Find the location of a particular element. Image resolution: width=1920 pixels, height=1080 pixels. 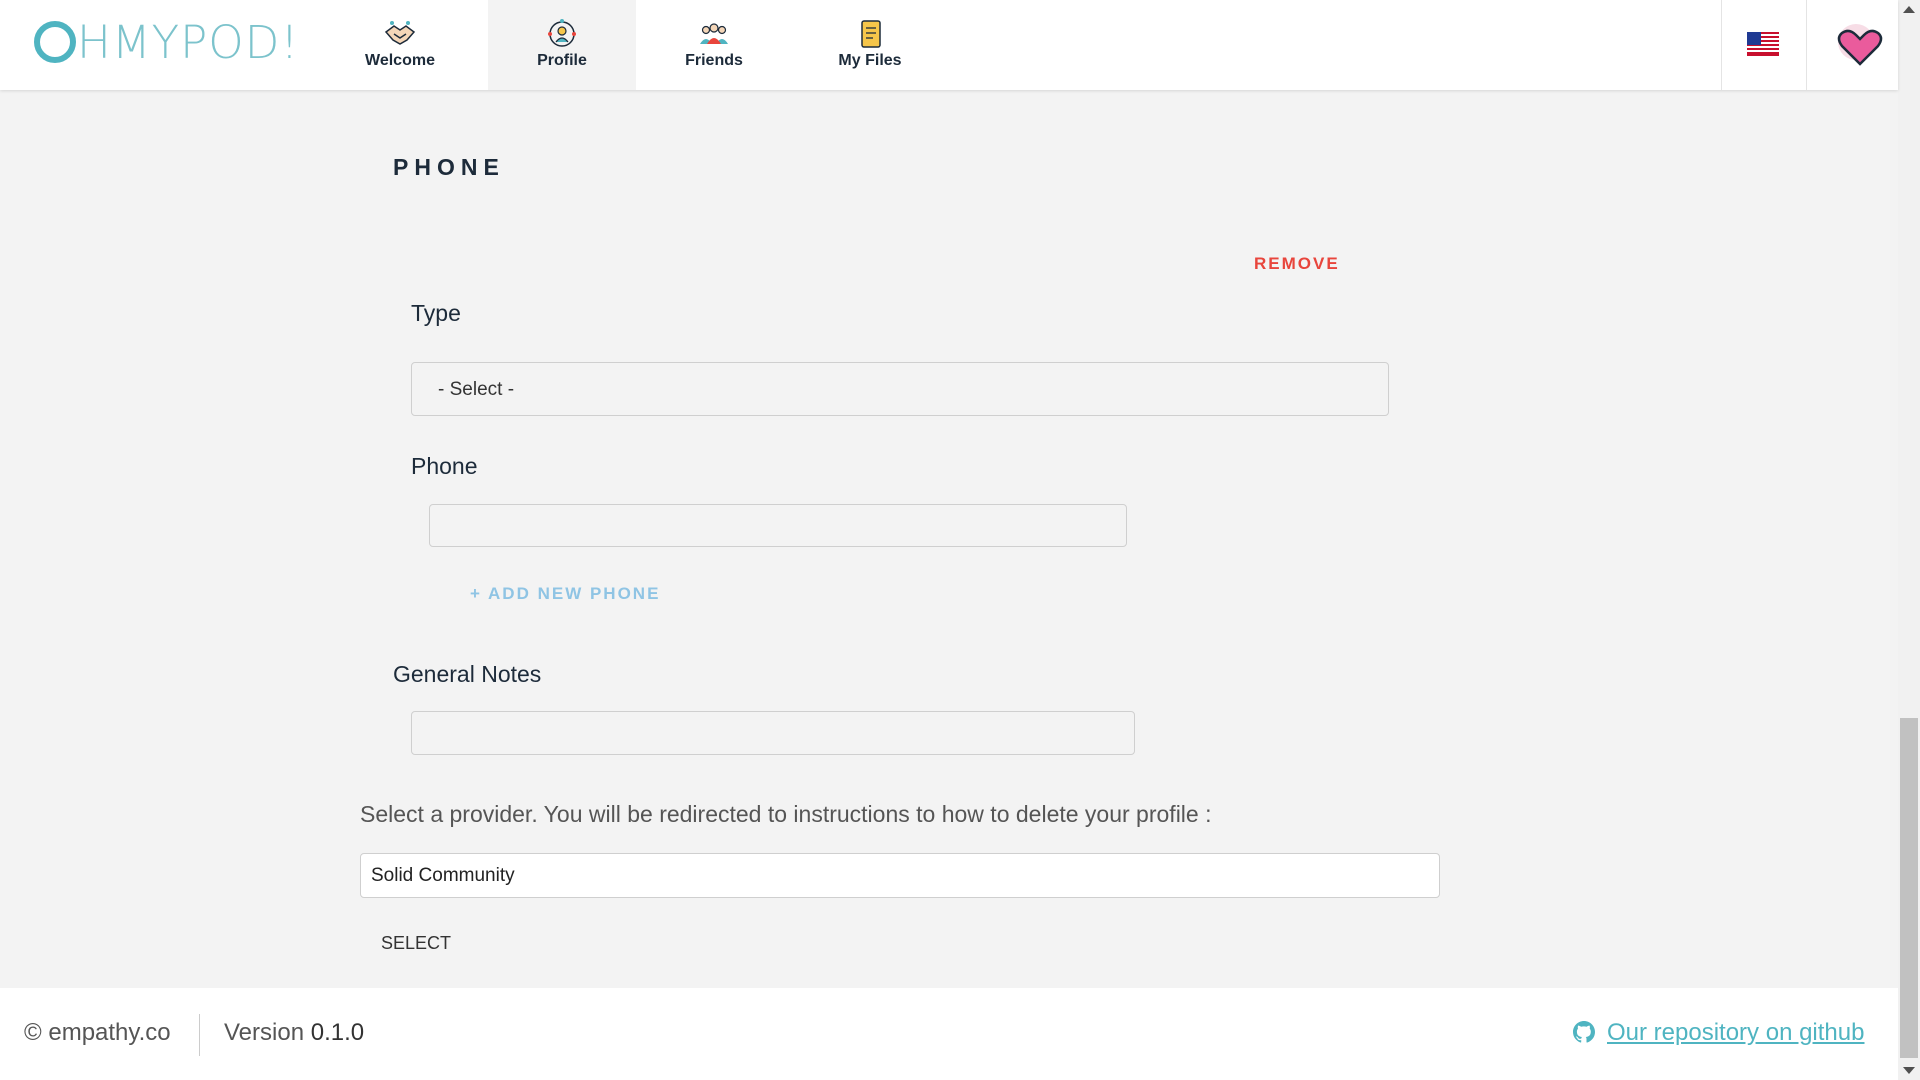

heart-avatar-icon is located at coordinates (1860, 46).